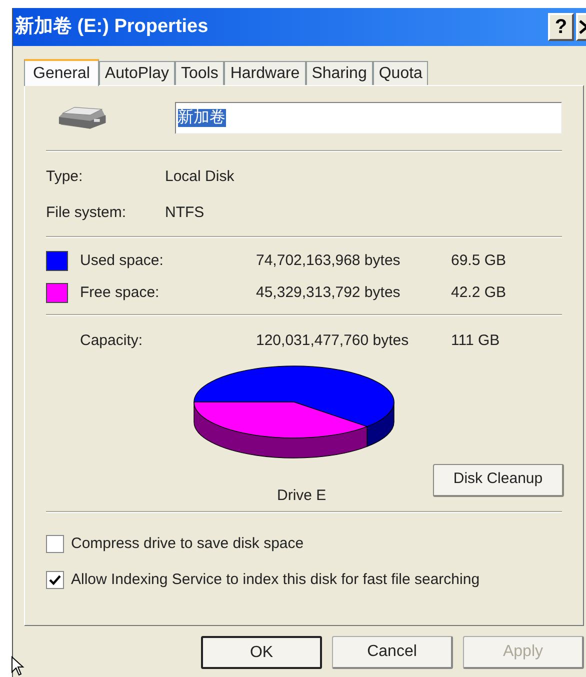 The image size is (586, 677). What do you see at coordinates (112, 26) in the screenshot?
I see `window-title: 新加卷 (E:) Properties` at bounding box center [112, 26].